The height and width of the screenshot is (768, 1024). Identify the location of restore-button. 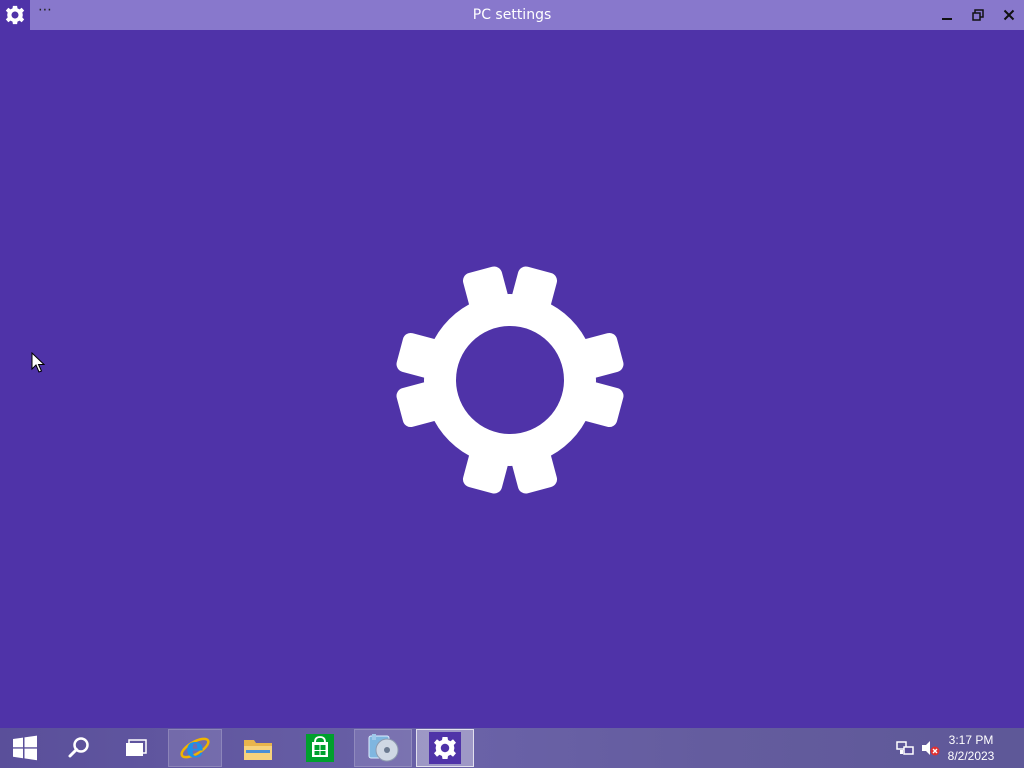
(978, 15).